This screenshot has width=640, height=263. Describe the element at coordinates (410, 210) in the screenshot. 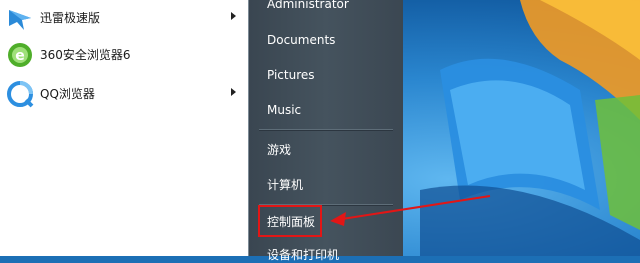

I see `red-arrow-annotation` at that location.